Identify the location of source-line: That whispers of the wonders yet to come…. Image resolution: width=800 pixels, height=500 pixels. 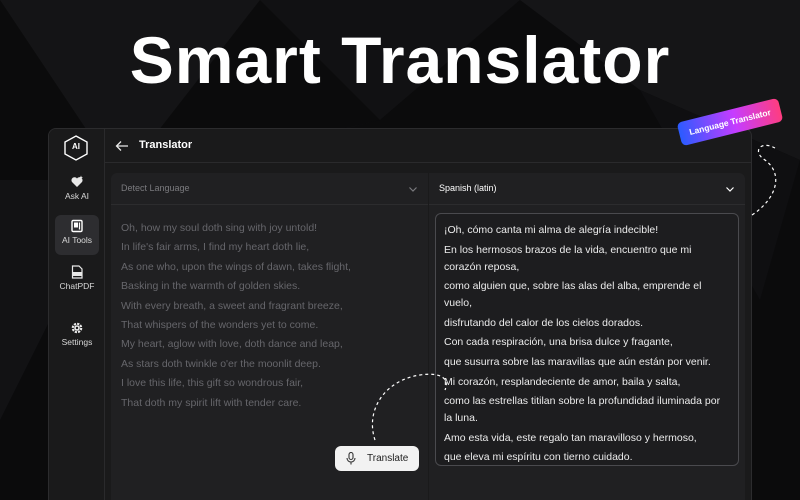
(220, 324).